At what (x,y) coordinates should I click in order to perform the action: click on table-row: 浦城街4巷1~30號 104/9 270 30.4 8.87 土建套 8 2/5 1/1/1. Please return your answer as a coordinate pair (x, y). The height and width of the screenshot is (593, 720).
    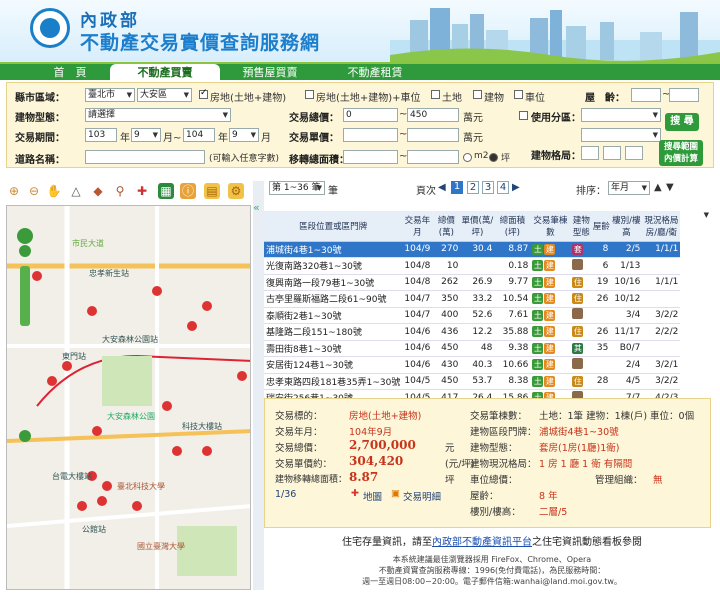
    Looking at the image, I should click on (487, 249).